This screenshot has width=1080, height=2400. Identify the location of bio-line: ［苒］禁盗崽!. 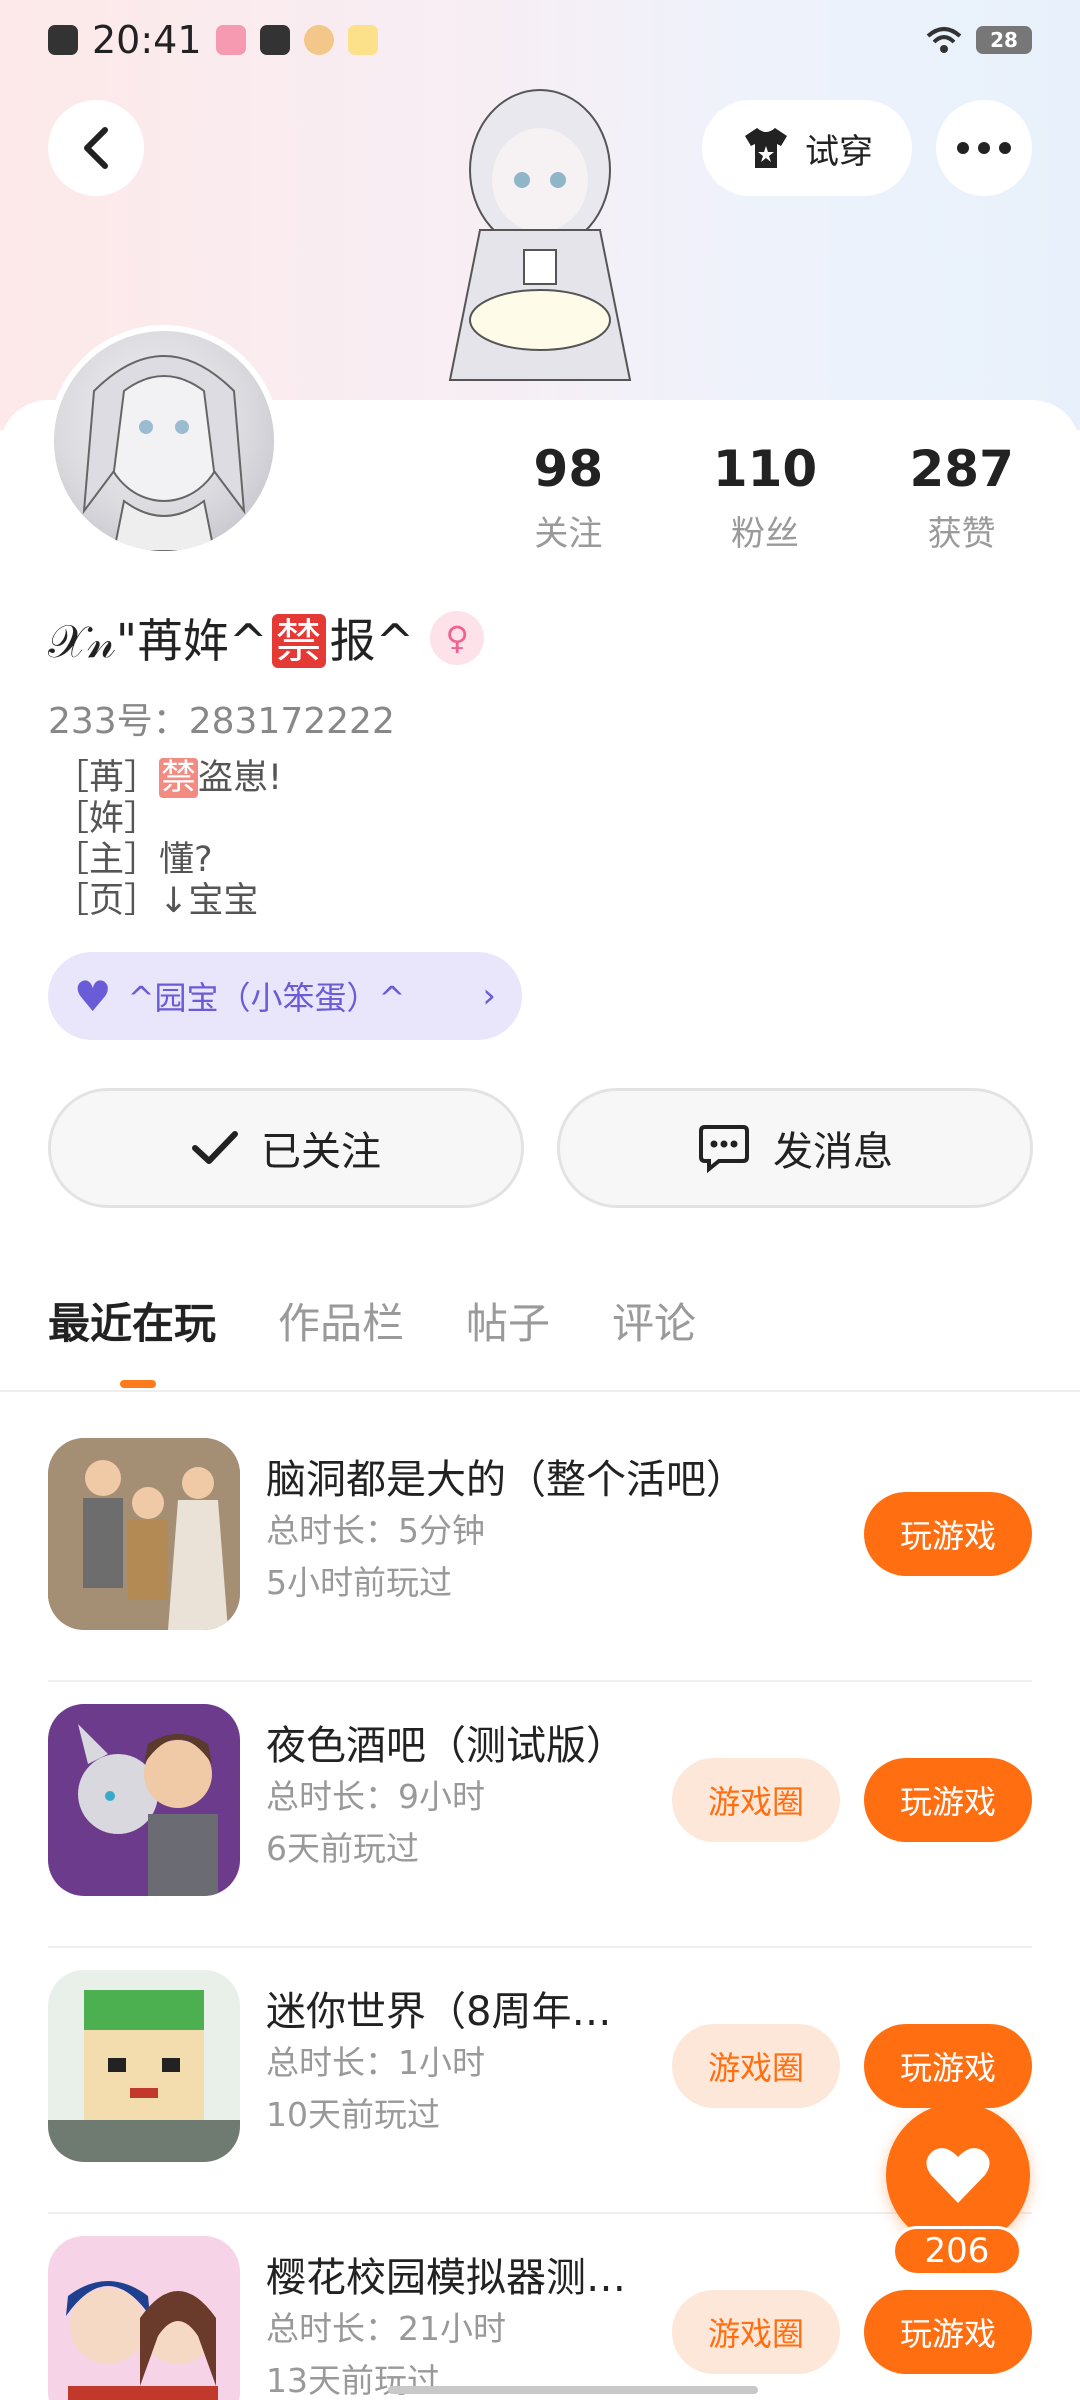
(168, 778).